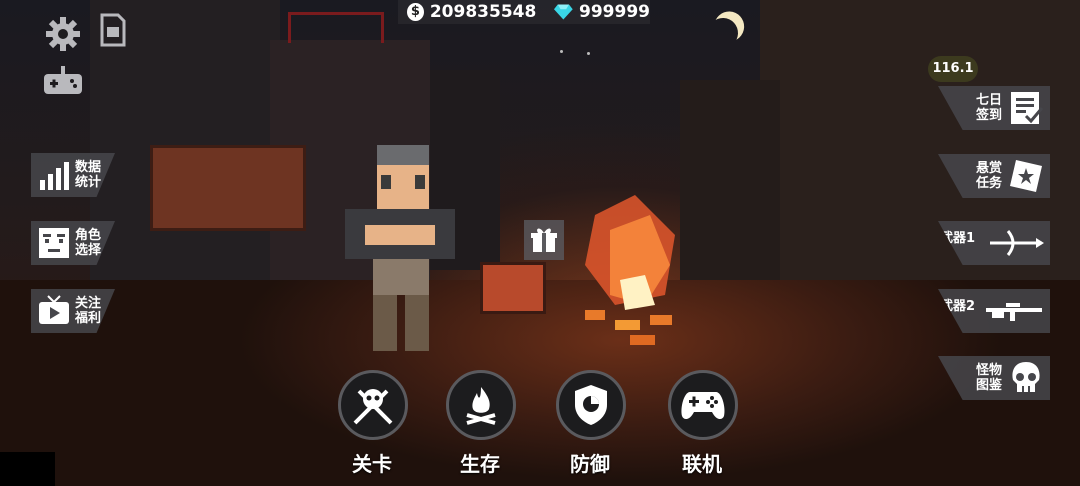 Image resolution: width=1080 pixels, height=486 pixels. What do you see at coordinates (564, 12) in the screenshot?
I see `gem-icon` at bounding box center [564, 12].